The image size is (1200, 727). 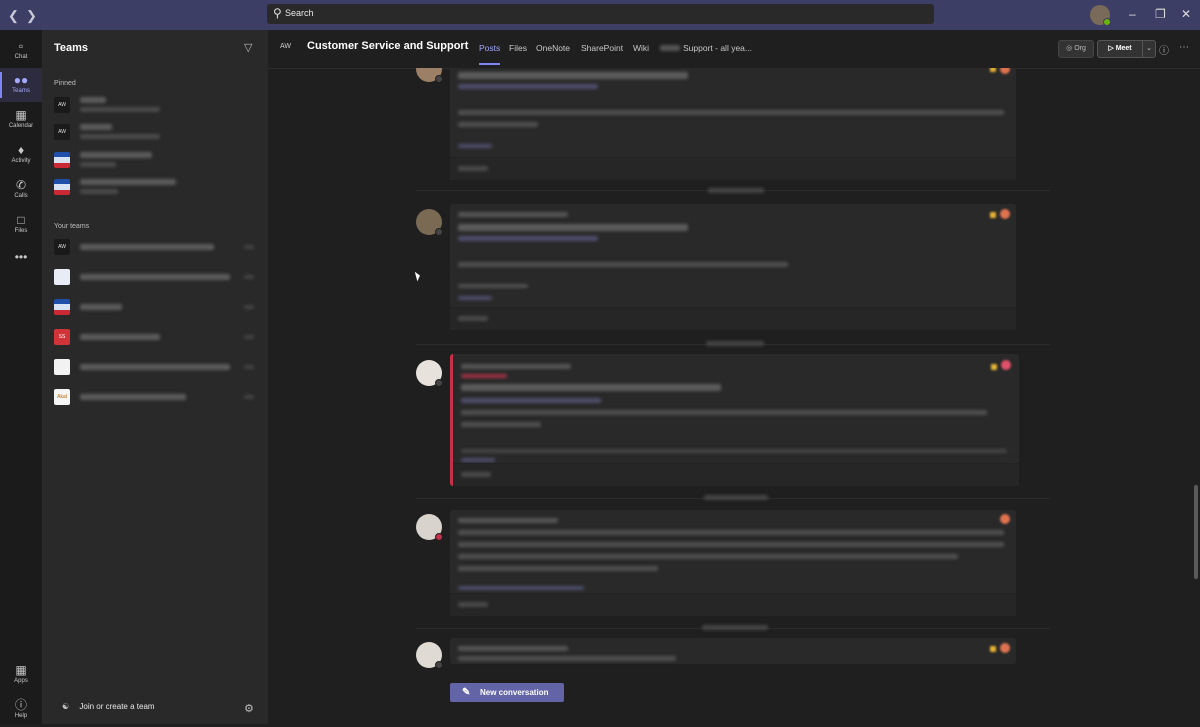 What do you see at coordinates (1184, 47) in the screenshot?
I see `more-options-icon: ⋯` at bounding box center [1184, 47].